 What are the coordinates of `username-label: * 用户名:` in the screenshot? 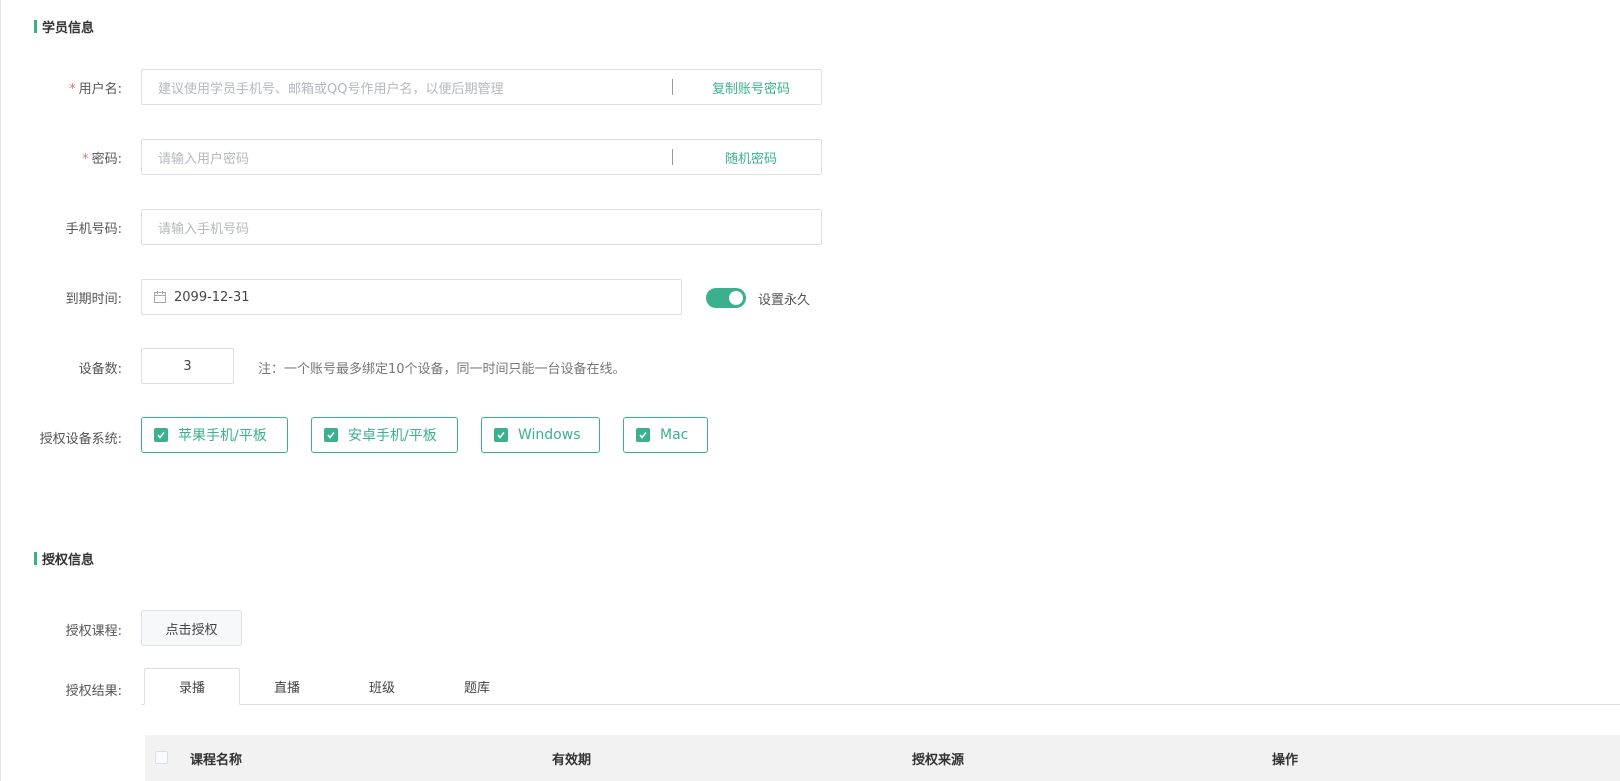 It's located at (95, 89).